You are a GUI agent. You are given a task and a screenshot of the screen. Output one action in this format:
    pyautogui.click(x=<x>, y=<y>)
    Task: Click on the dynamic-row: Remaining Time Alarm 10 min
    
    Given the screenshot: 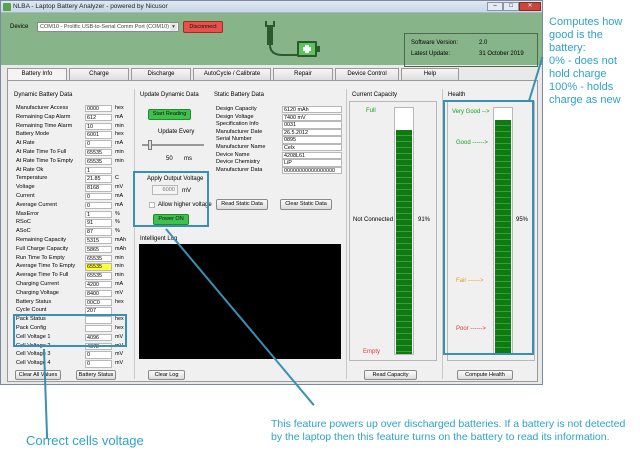 What is the action you would take?
    pyautogui.click(x=72, y=126)
    